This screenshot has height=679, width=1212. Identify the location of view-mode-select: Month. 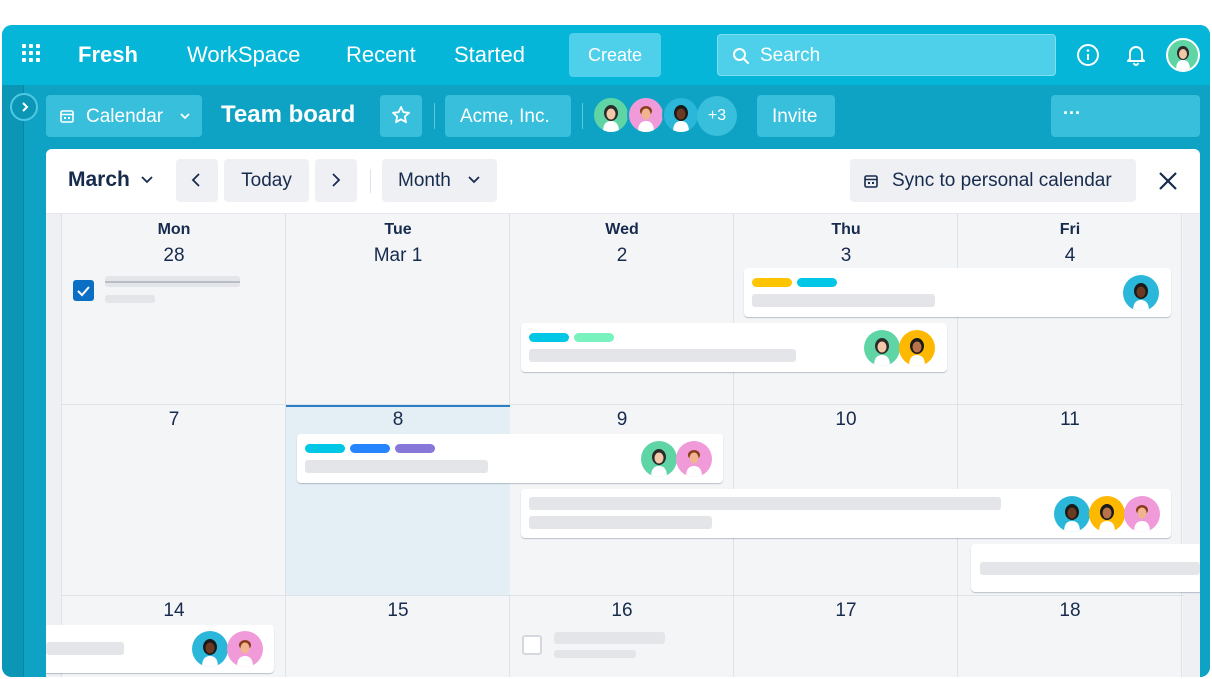
(439, 180).